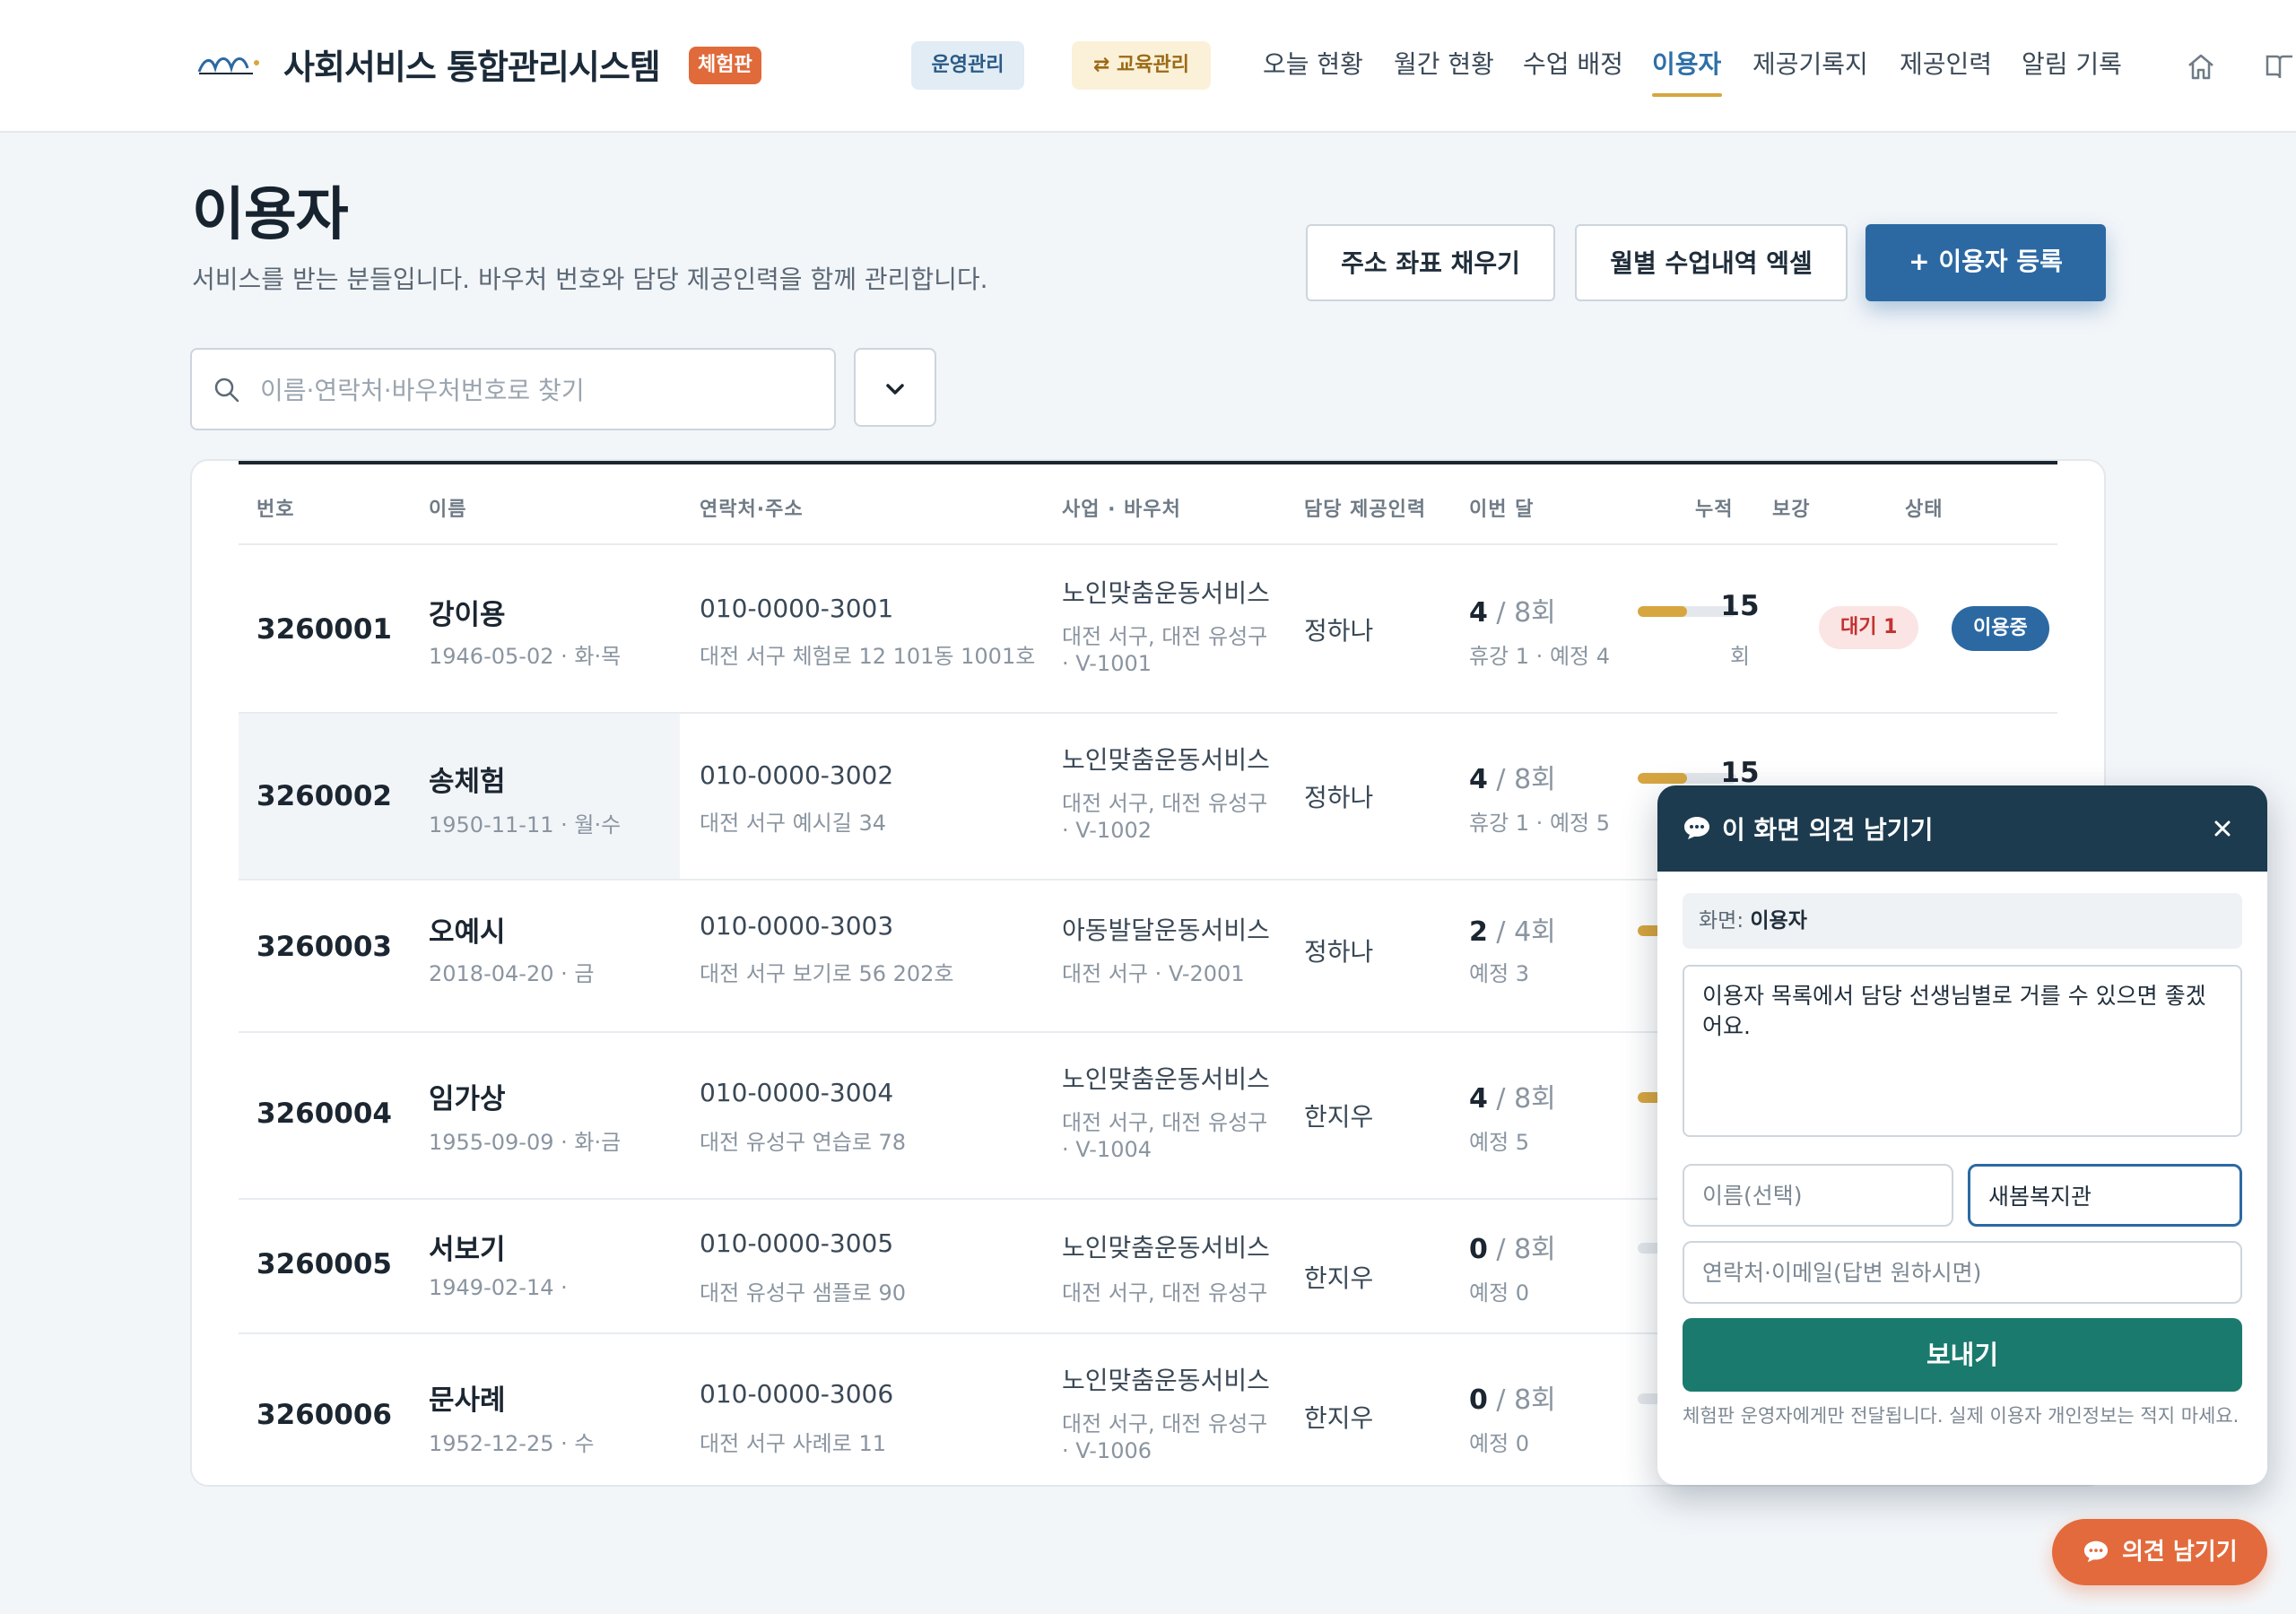 The image size is (2296, 1614). I want to click on month-detail: 휴강 1 · 예정 5, so click(1540, 823).